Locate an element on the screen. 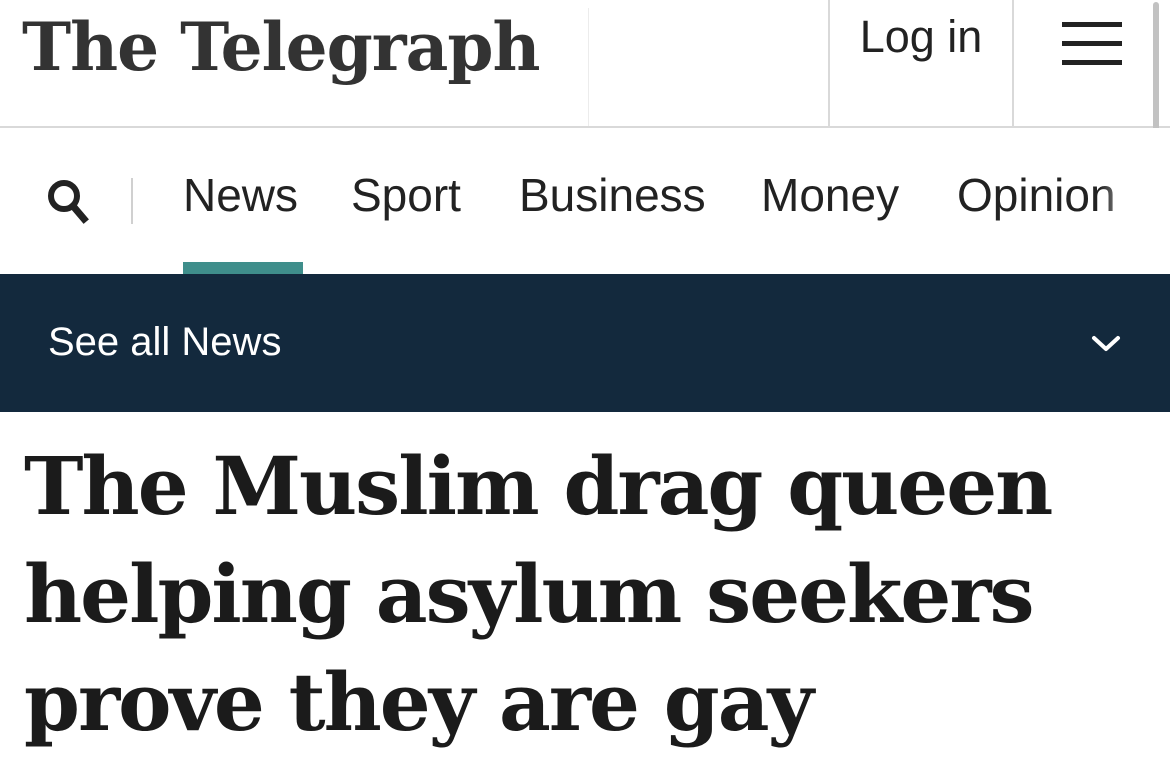 The width and height of the screenshot is (1170, 770). chevron-down-icon is located at coordinates (1106, 343).